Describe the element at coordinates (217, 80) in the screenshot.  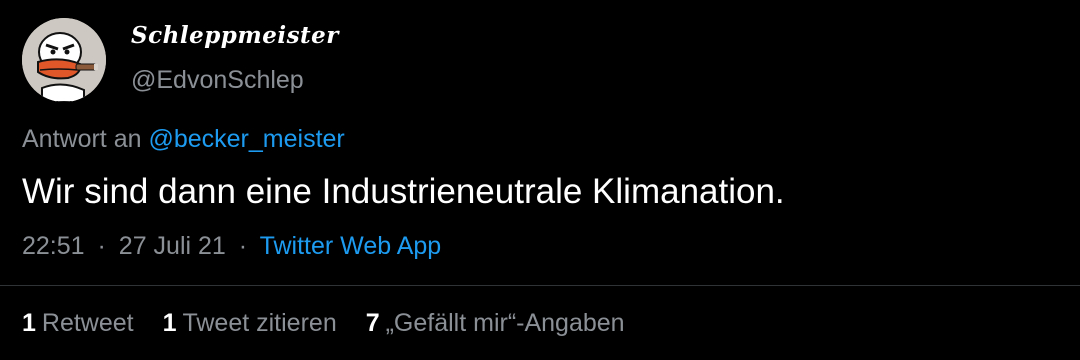
I see `user-handle: @EdvonSchlep` at that location.